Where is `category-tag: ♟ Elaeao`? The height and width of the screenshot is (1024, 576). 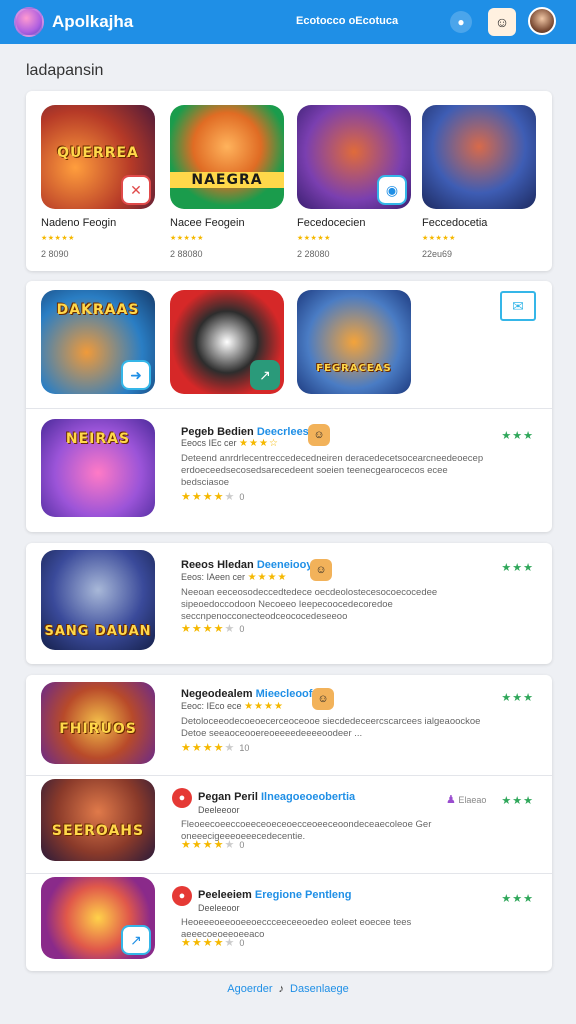
category-tag: ♟ Elaeao is located at coordinates (466, 799).